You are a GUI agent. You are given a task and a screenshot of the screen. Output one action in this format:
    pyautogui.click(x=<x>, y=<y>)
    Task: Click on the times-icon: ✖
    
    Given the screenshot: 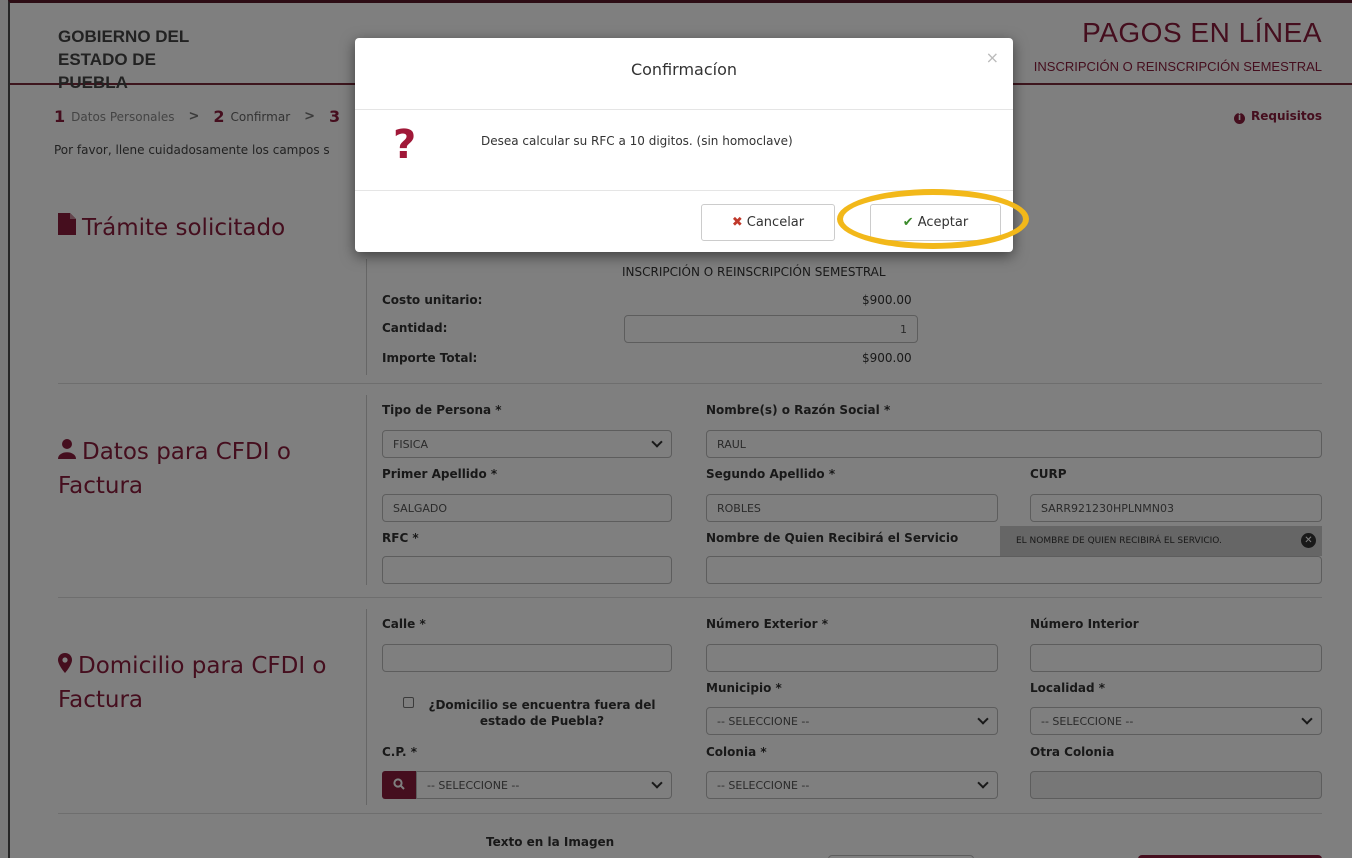 What is the action you would take?
    pyautogui.click(x=737, y=222)
    